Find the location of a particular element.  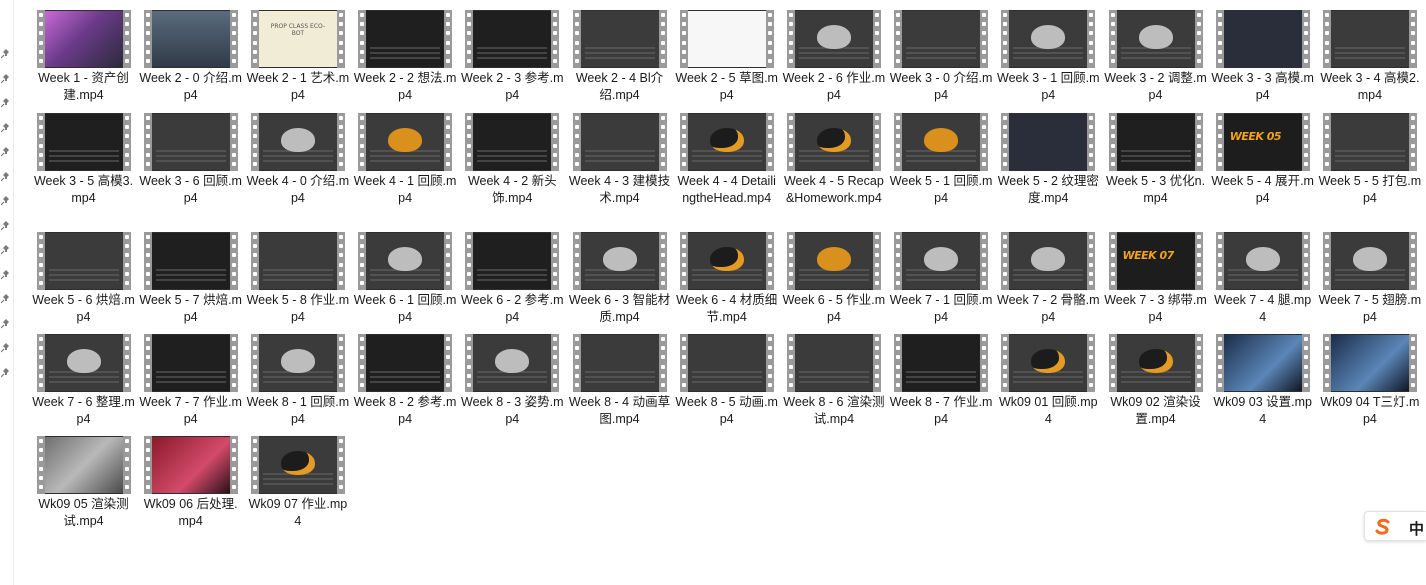

file-name-label: Week 8 - 5 动画.mp4 is located at coordinates (726, 411).